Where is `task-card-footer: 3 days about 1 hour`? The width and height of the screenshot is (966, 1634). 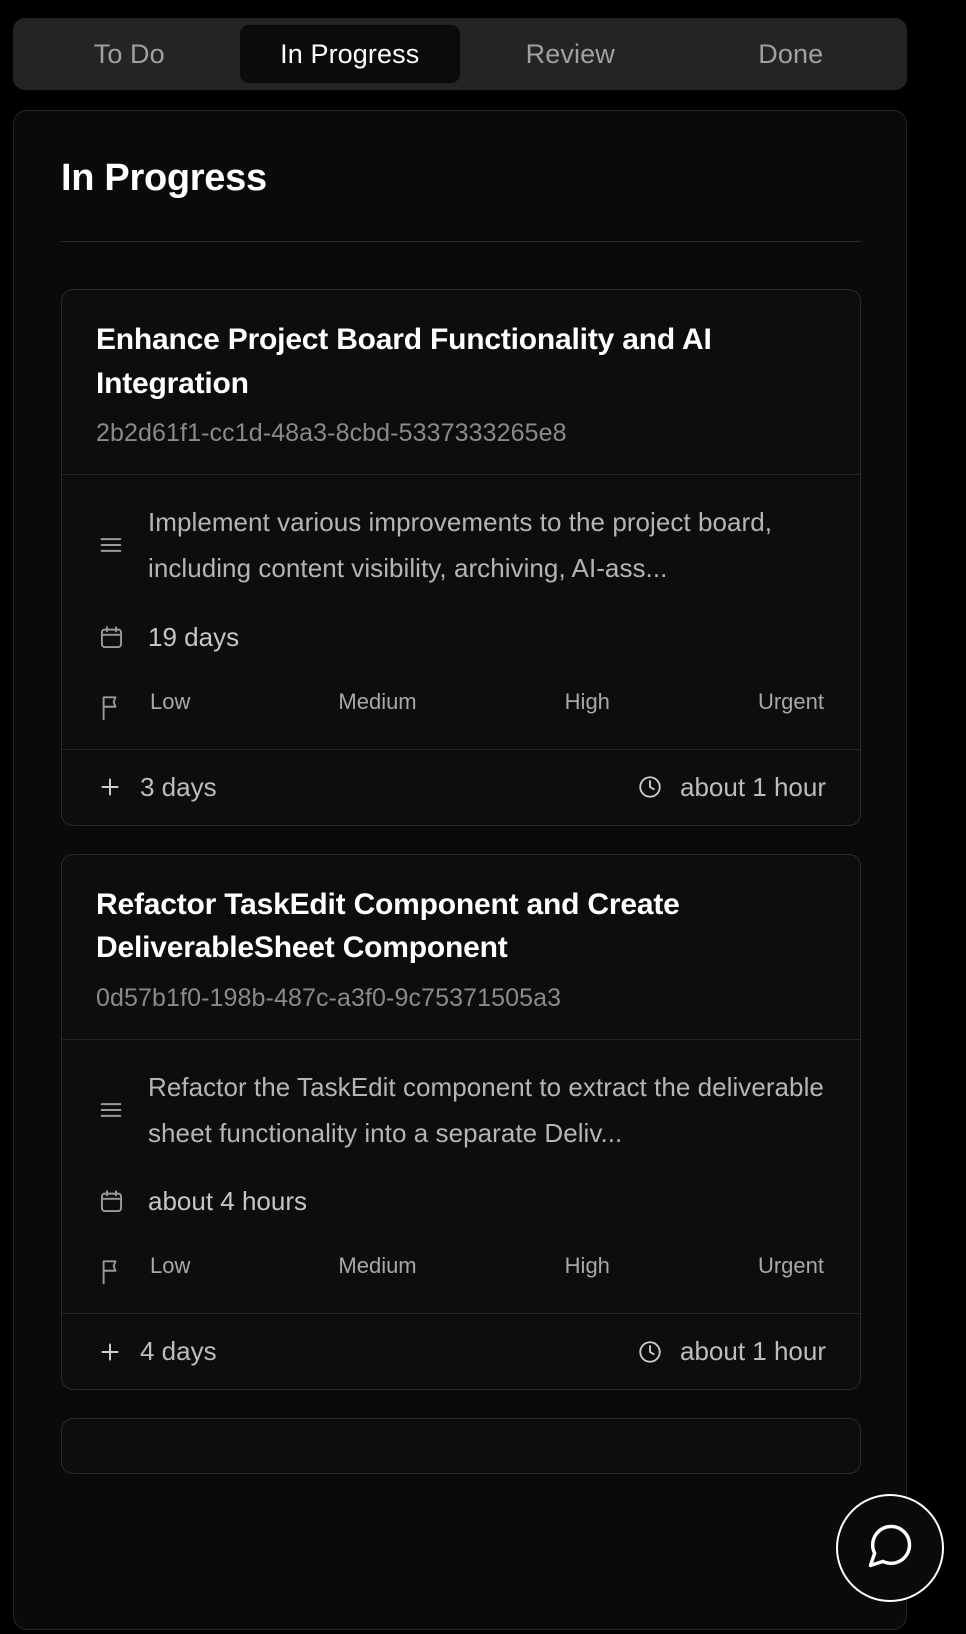
task-card-footer: 3 days about 1 hour is located at coordinates (461, 786).